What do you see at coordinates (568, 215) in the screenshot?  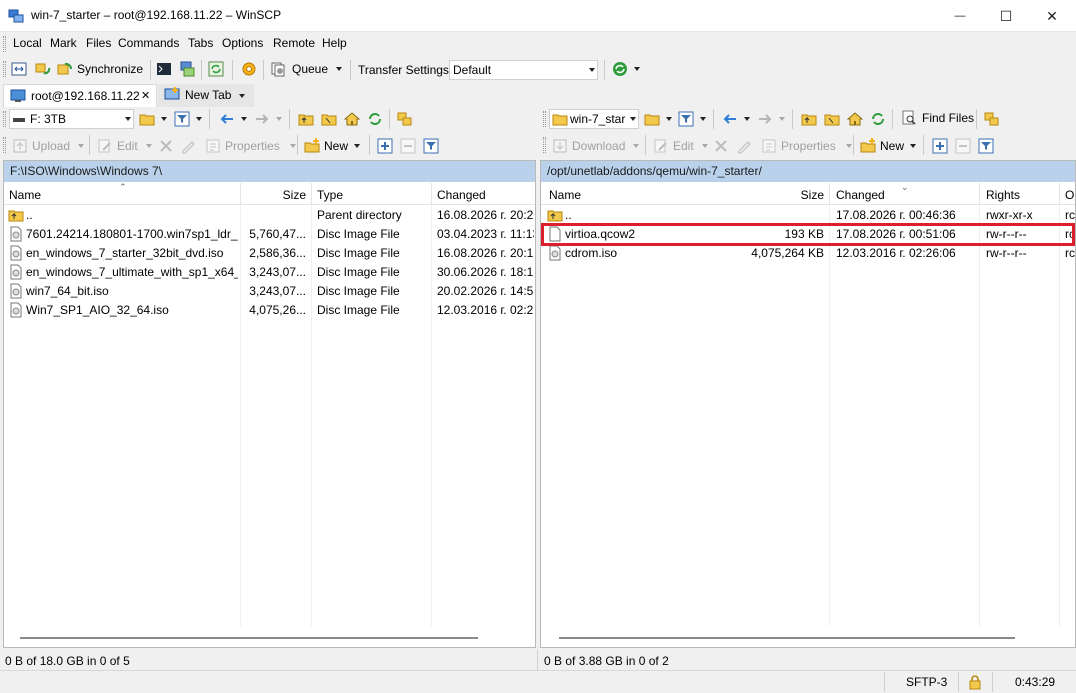 I see `file-name: ..` at bounding box center [568, 215].